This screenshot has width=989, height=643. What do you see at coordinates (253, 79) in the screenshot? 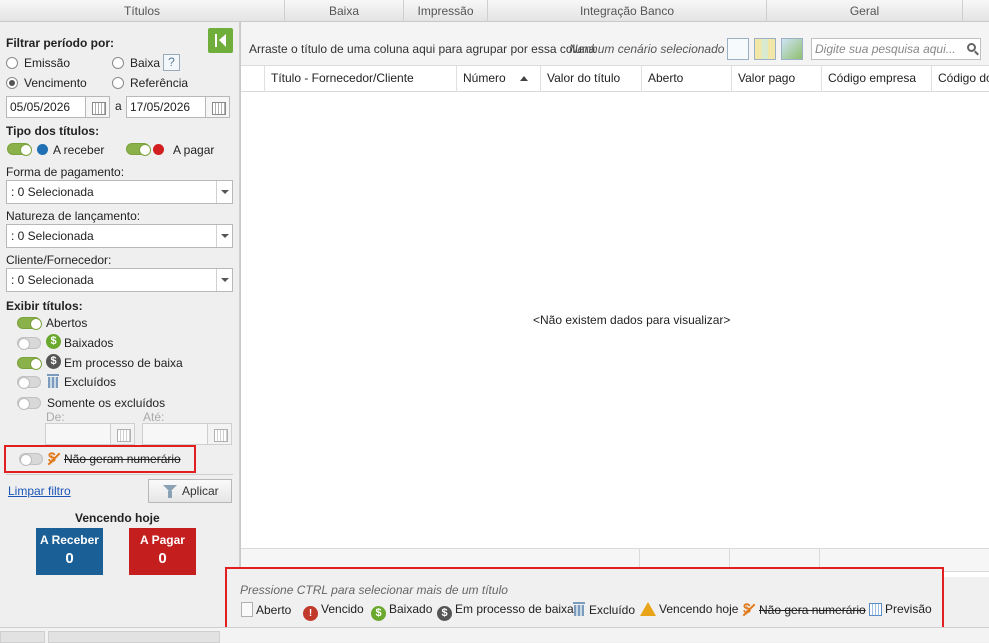
I see `row-indicator-header` at bounding box center [253, 79].